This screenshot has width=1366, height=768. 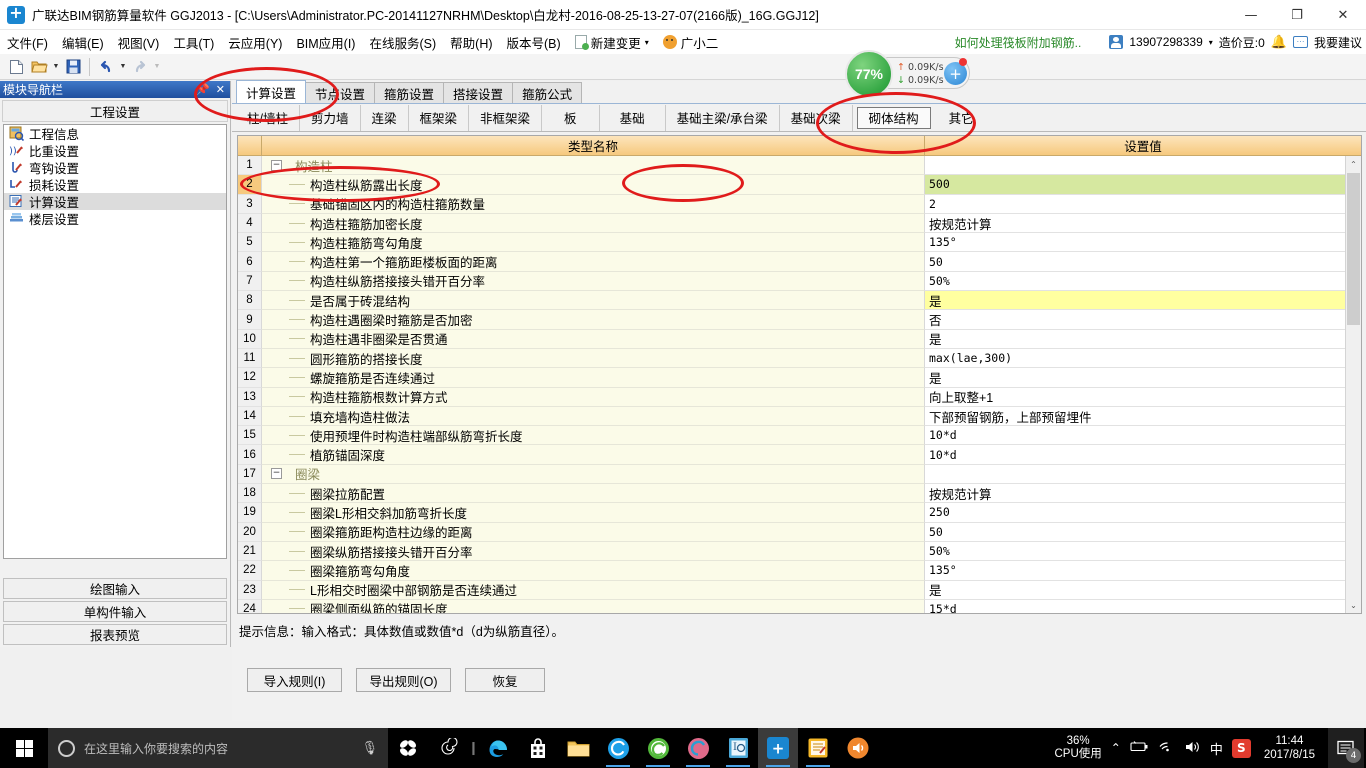 What do you see at coordinates (1297, 15) in the screenshot?
I see `maximize-button: ❐` at bounding box center [1297, 15].